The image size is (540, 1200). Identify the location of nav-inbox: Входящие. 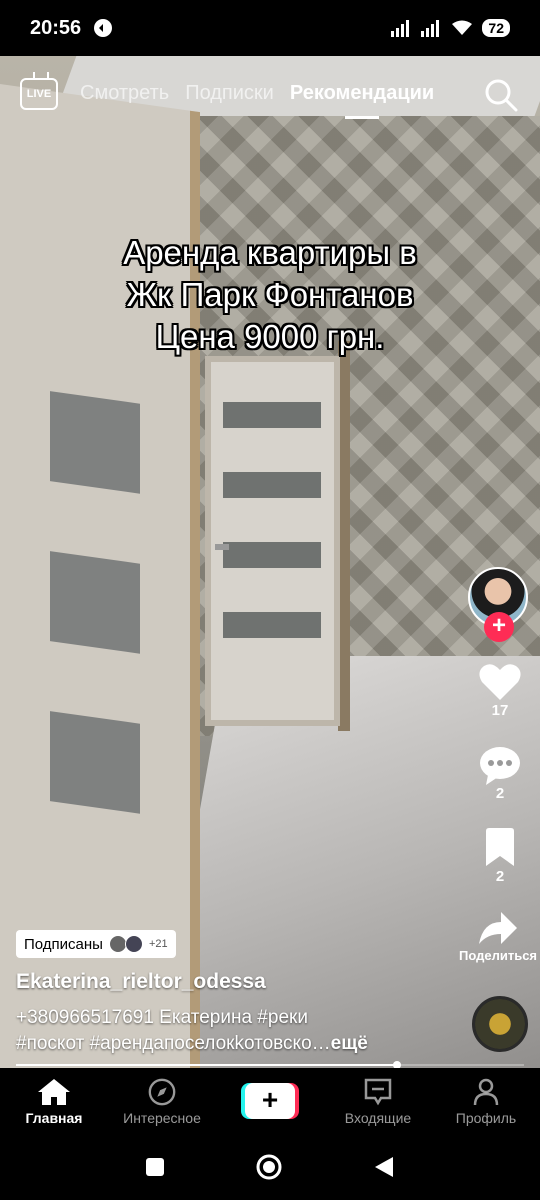
(378, 1101).